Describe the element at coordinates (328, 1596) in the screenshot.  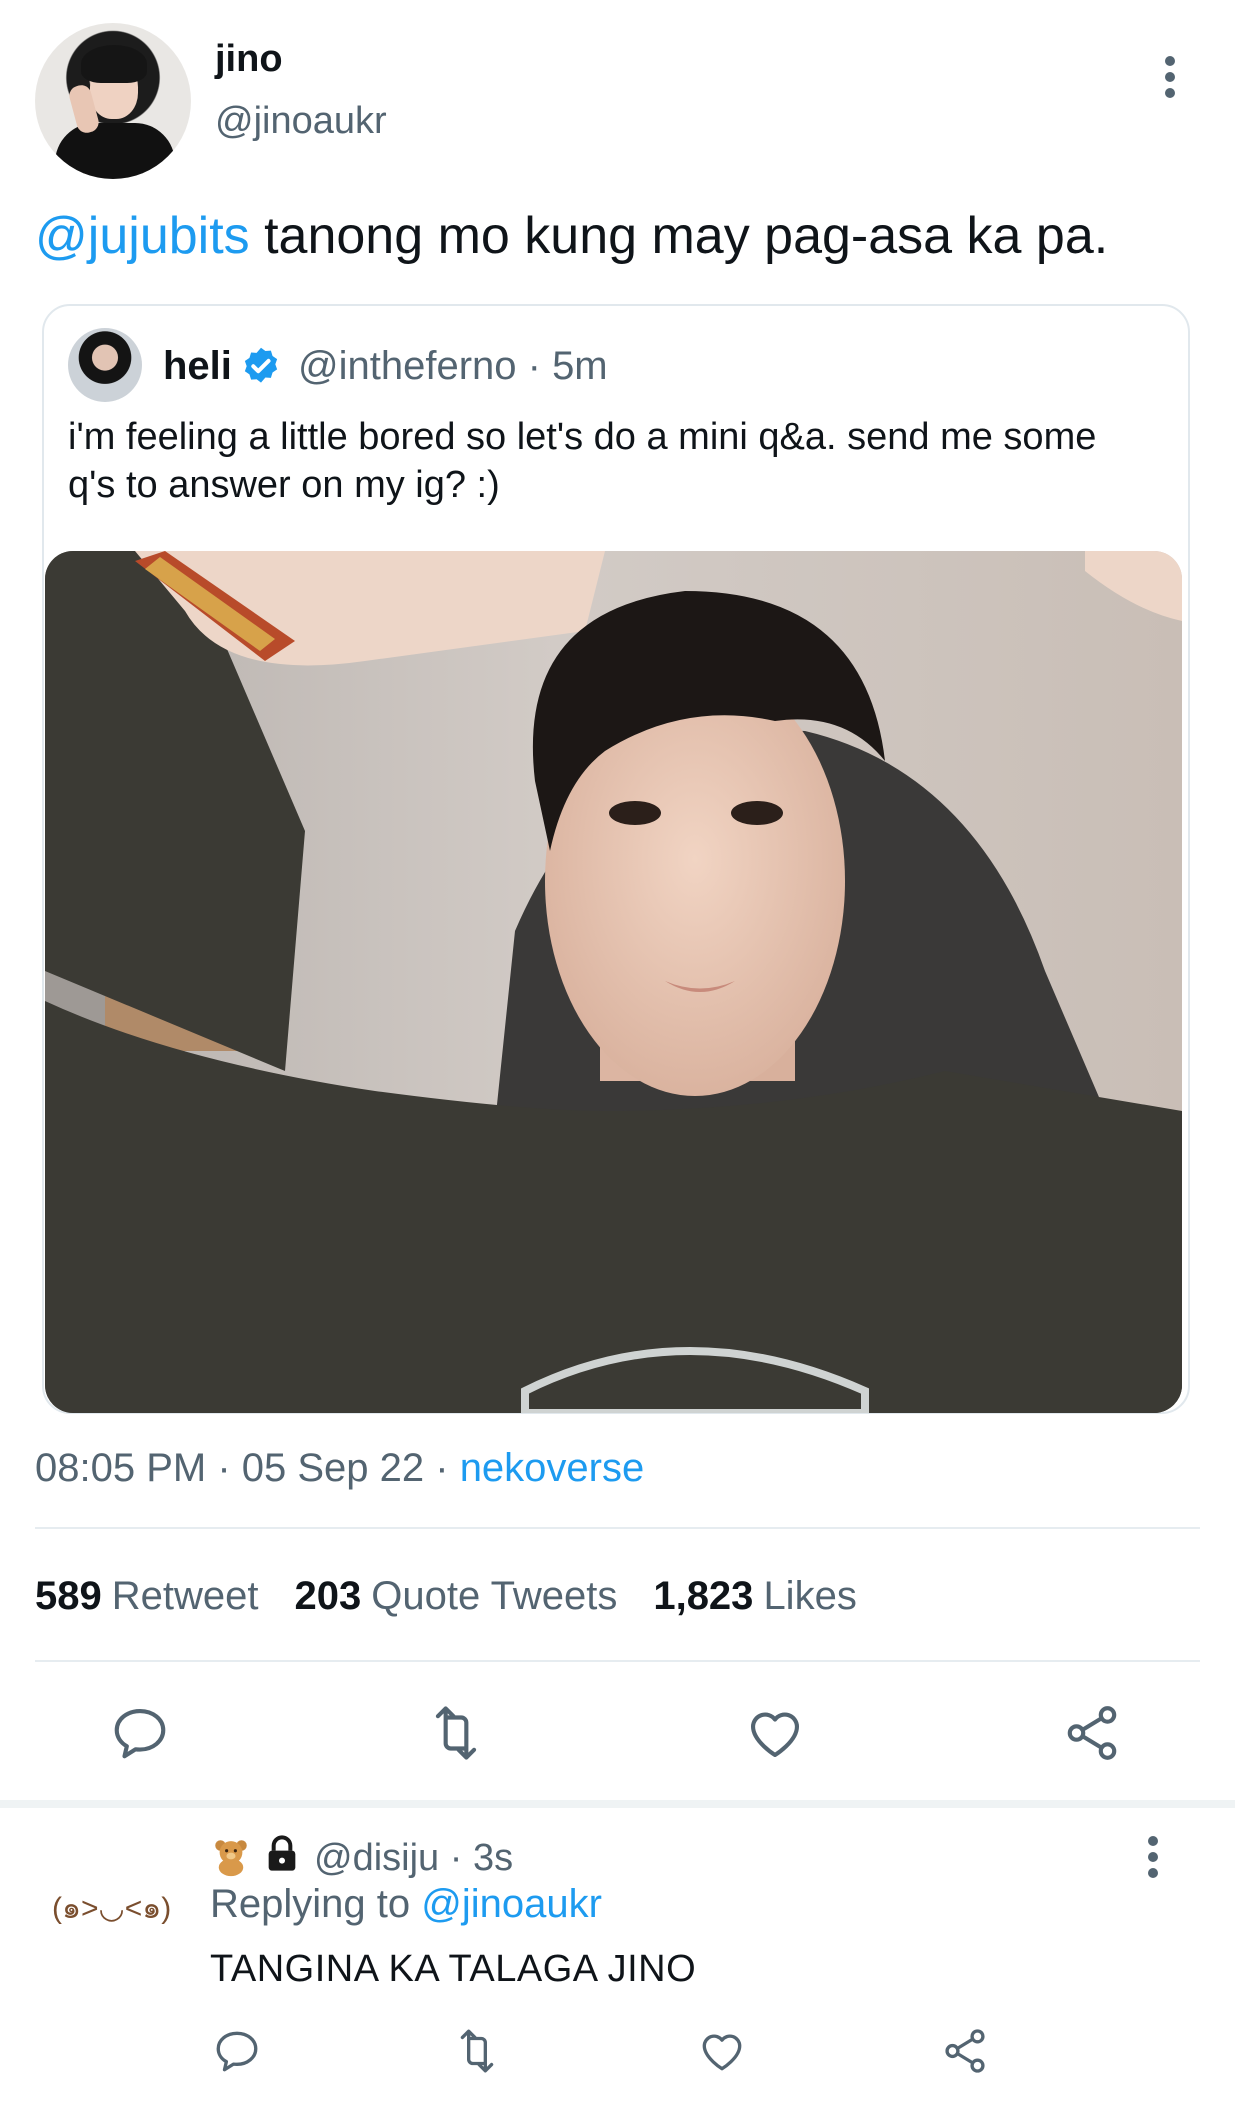
I see `quotes-count: 203` at that location.